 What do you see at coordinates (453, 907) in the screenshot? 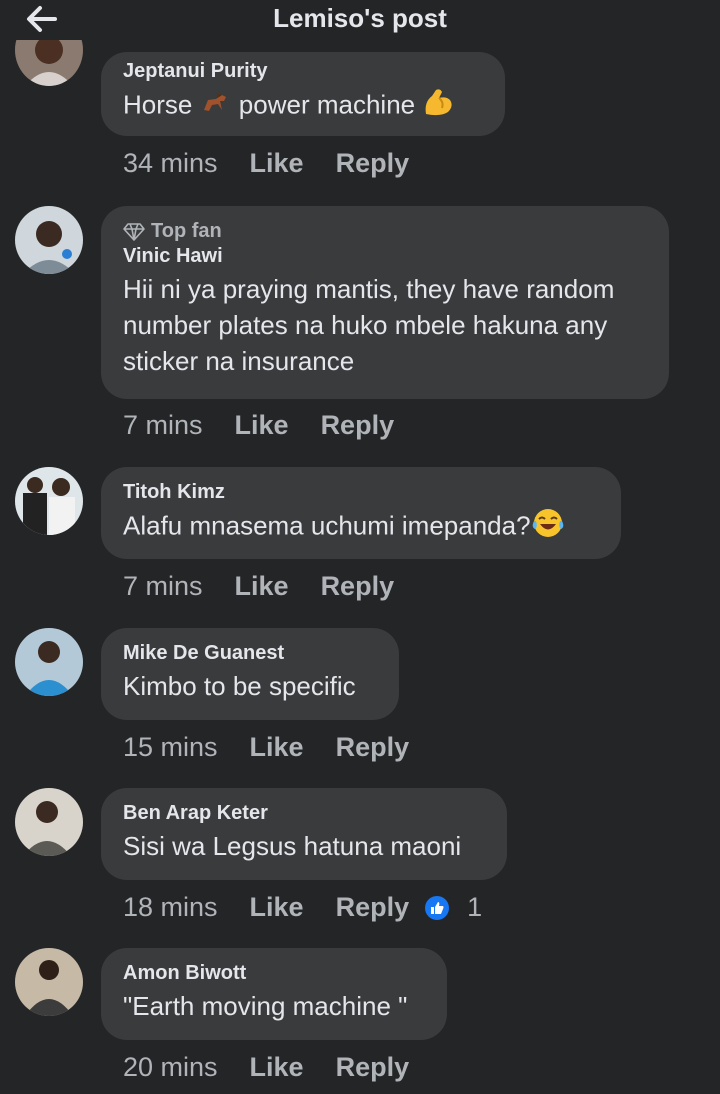
I see `reaction-summary: 1` at bounding box center [453, 907].